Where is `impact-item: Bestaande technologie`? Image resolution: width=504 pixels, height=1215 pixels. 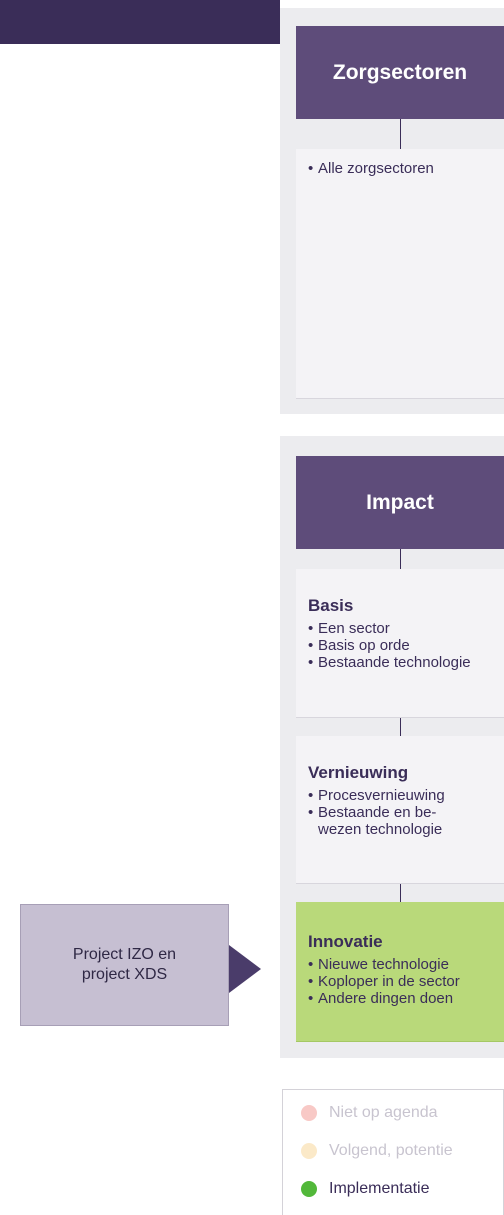
impact-item: Bestaande technologie is located at coordinates (404, 662).